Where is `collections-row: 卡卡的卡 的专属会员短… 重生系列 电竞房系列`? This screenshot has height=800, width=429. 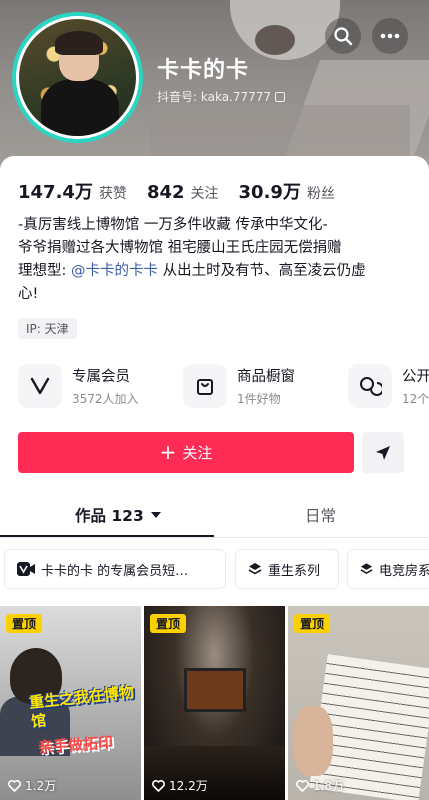 collections-row: 卡卡的卡 的专属会员短… 重生系列 电竞房系列 is located at coordinates (214, 570).